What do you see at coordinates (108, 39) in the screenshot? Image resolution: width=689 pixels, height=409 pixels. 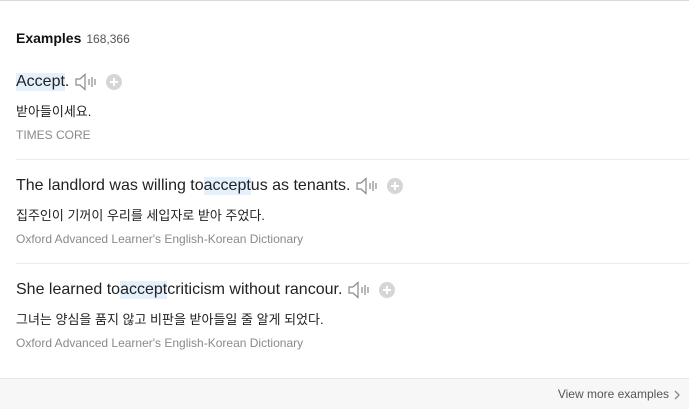 I see `examples-count: 168,366` at bounding box center [108, 39].